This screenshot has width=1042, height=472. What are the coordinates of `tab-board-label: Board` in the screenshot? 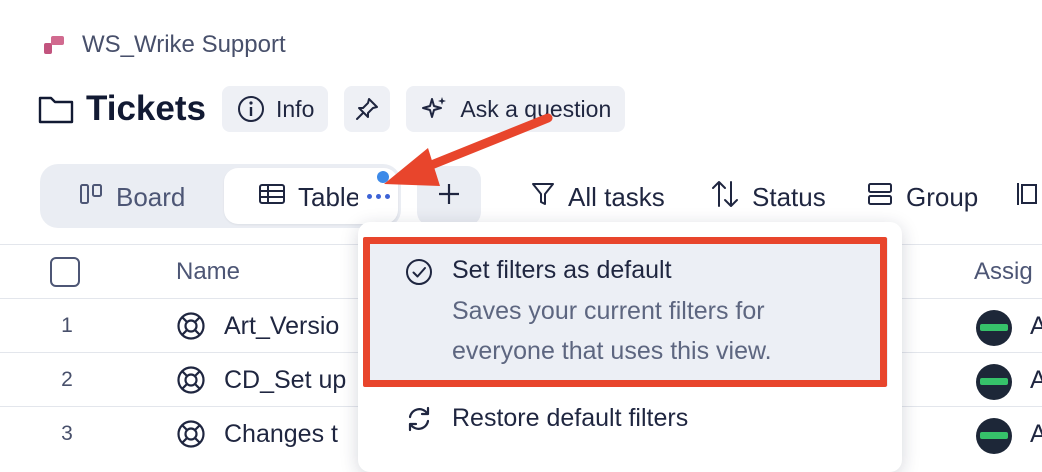 It's located at (151, 196).